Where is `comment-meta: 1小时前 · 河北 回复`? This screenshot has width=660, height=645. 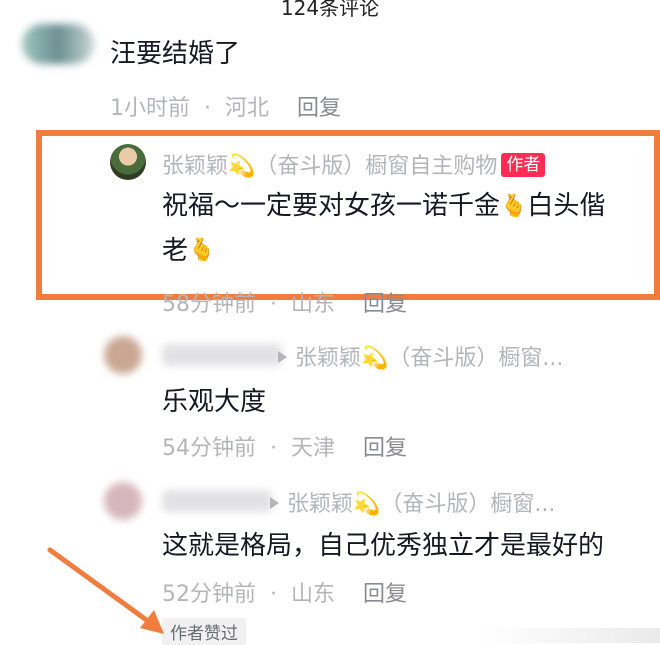
comment-meta: 1小时前 · 河北 回复 is located at coordinates (232, 106).